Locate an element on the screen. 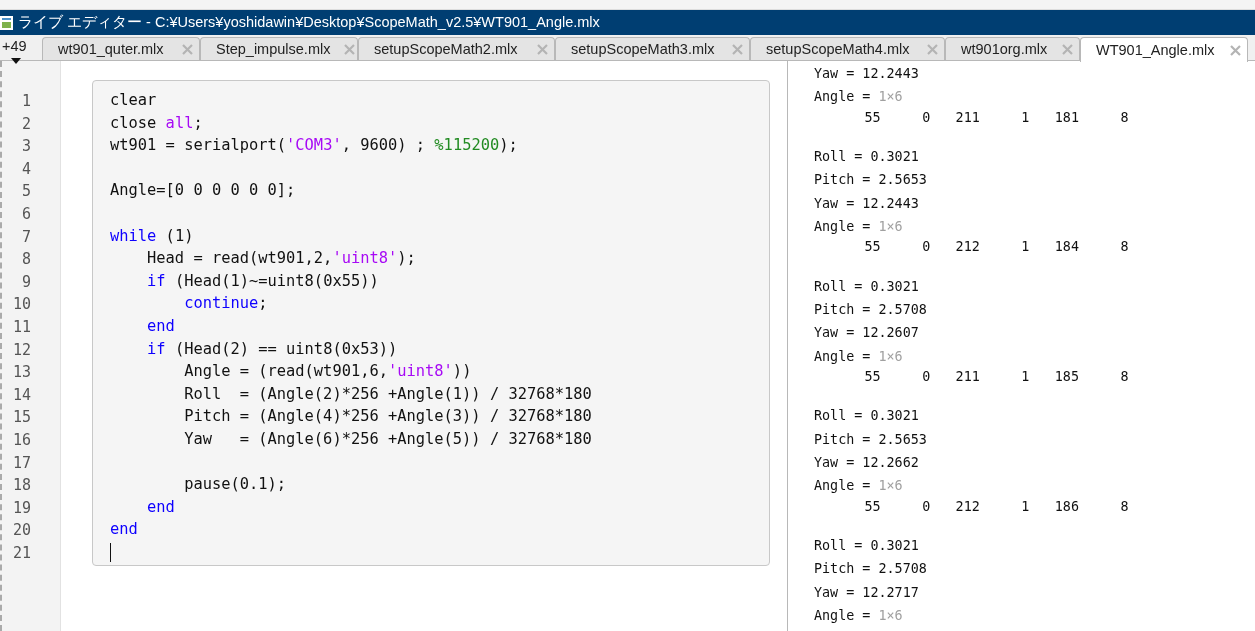 This screenshot has width=1255, height=631. tab: setupScopeMath2.mlx is located at coordinates (456, 48).